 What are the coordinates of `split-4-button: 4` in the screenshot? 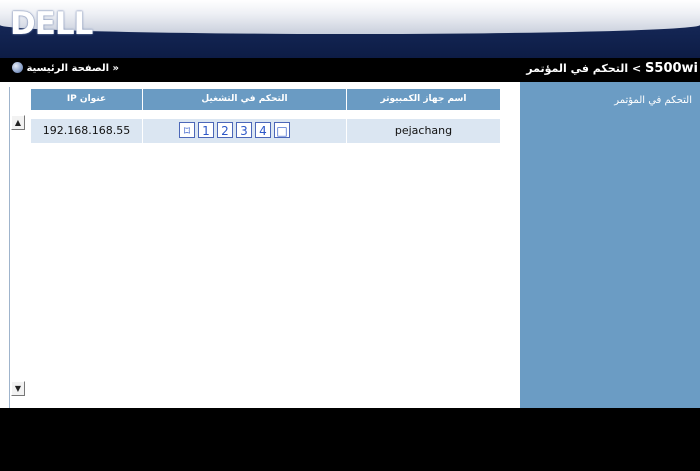 It's located at (263, 130).